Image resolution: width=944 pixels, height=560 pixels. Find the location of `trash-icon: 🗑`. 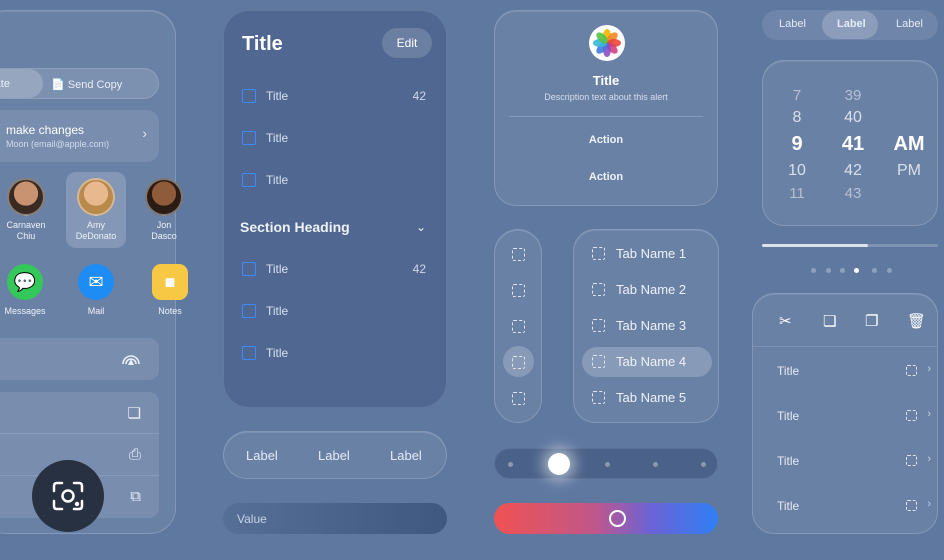

trash-icon: 🗑 is located at coordinates (916, 321).